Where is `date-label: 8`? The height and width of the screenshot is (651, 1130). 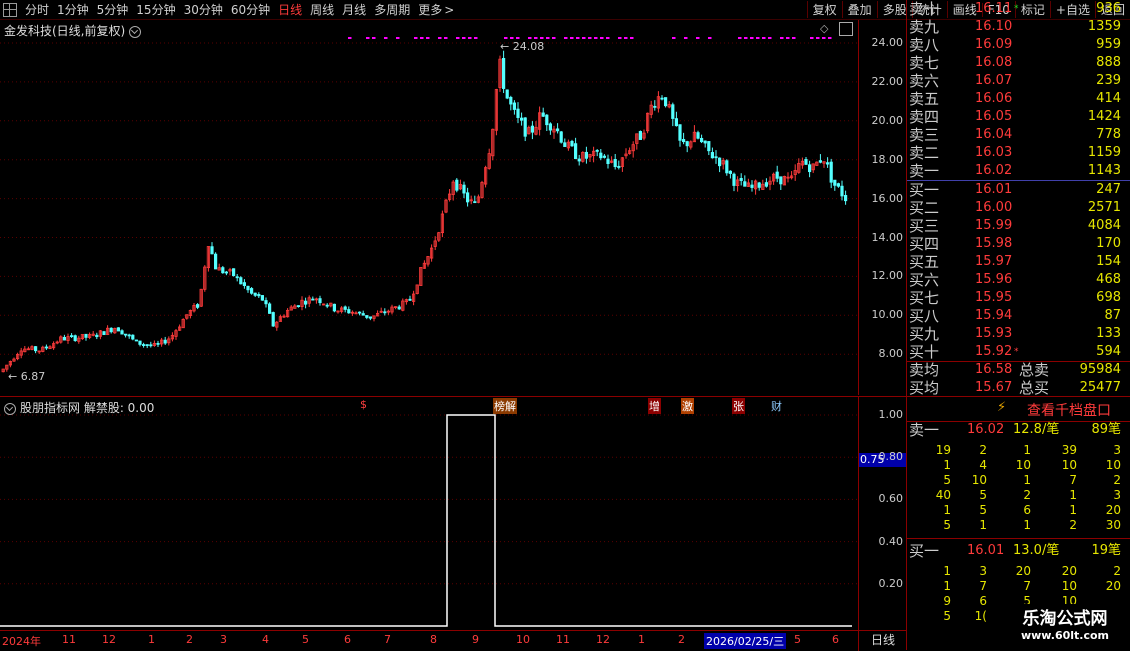
date-label: 8 is located at coordinates (433, 639).